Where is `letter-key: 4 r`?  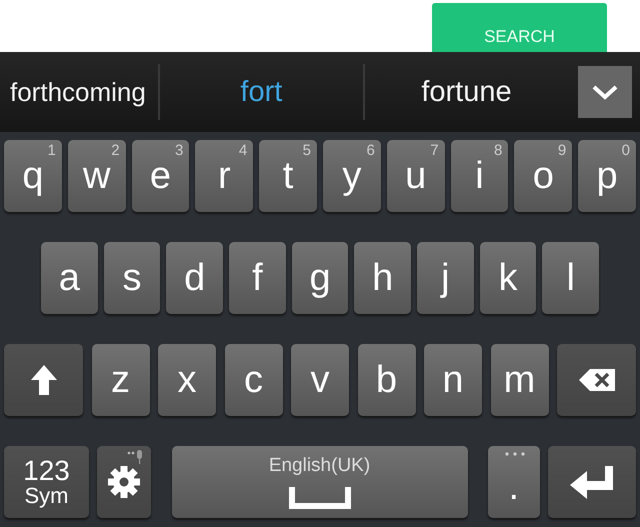
letter-key: 4 r is located at coordinates (224, 176).